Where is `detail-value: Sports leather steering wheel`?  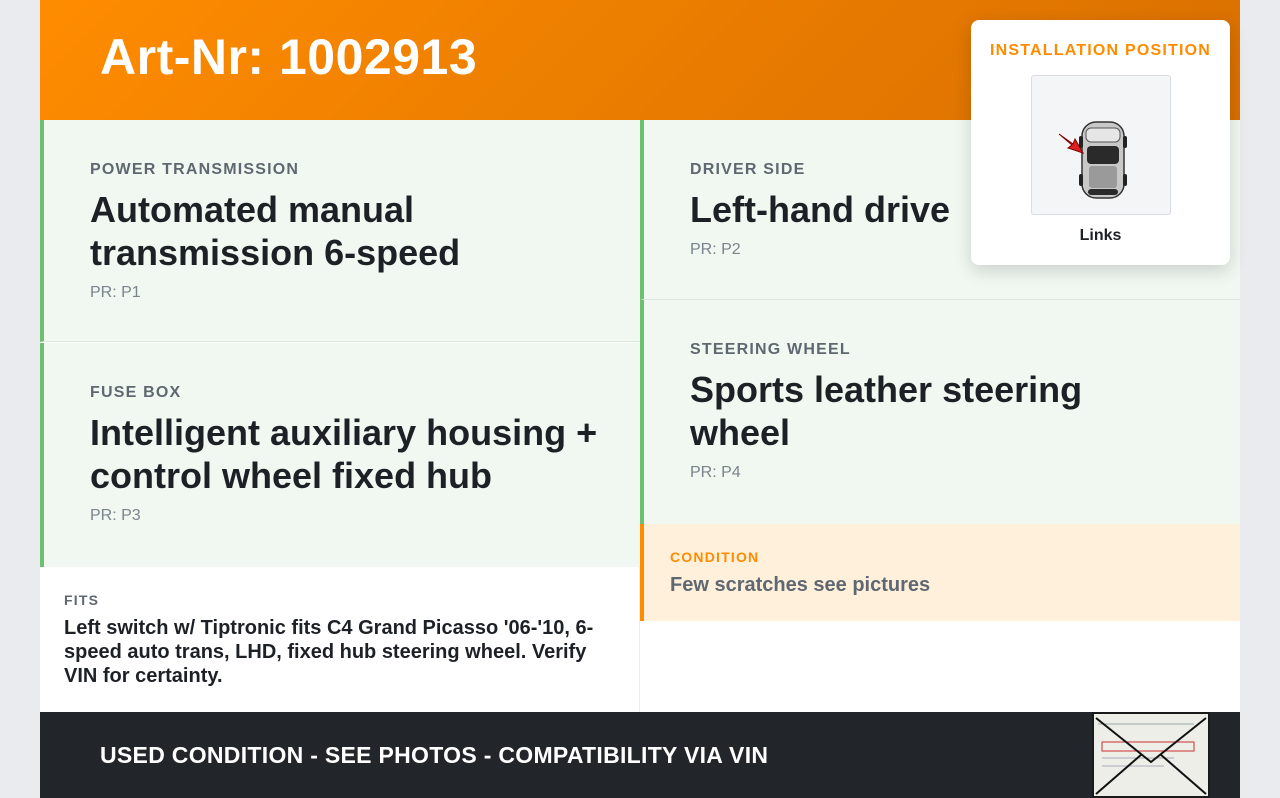
detail-value: Sports leather steering wheel is located at coordinates (886, 411).